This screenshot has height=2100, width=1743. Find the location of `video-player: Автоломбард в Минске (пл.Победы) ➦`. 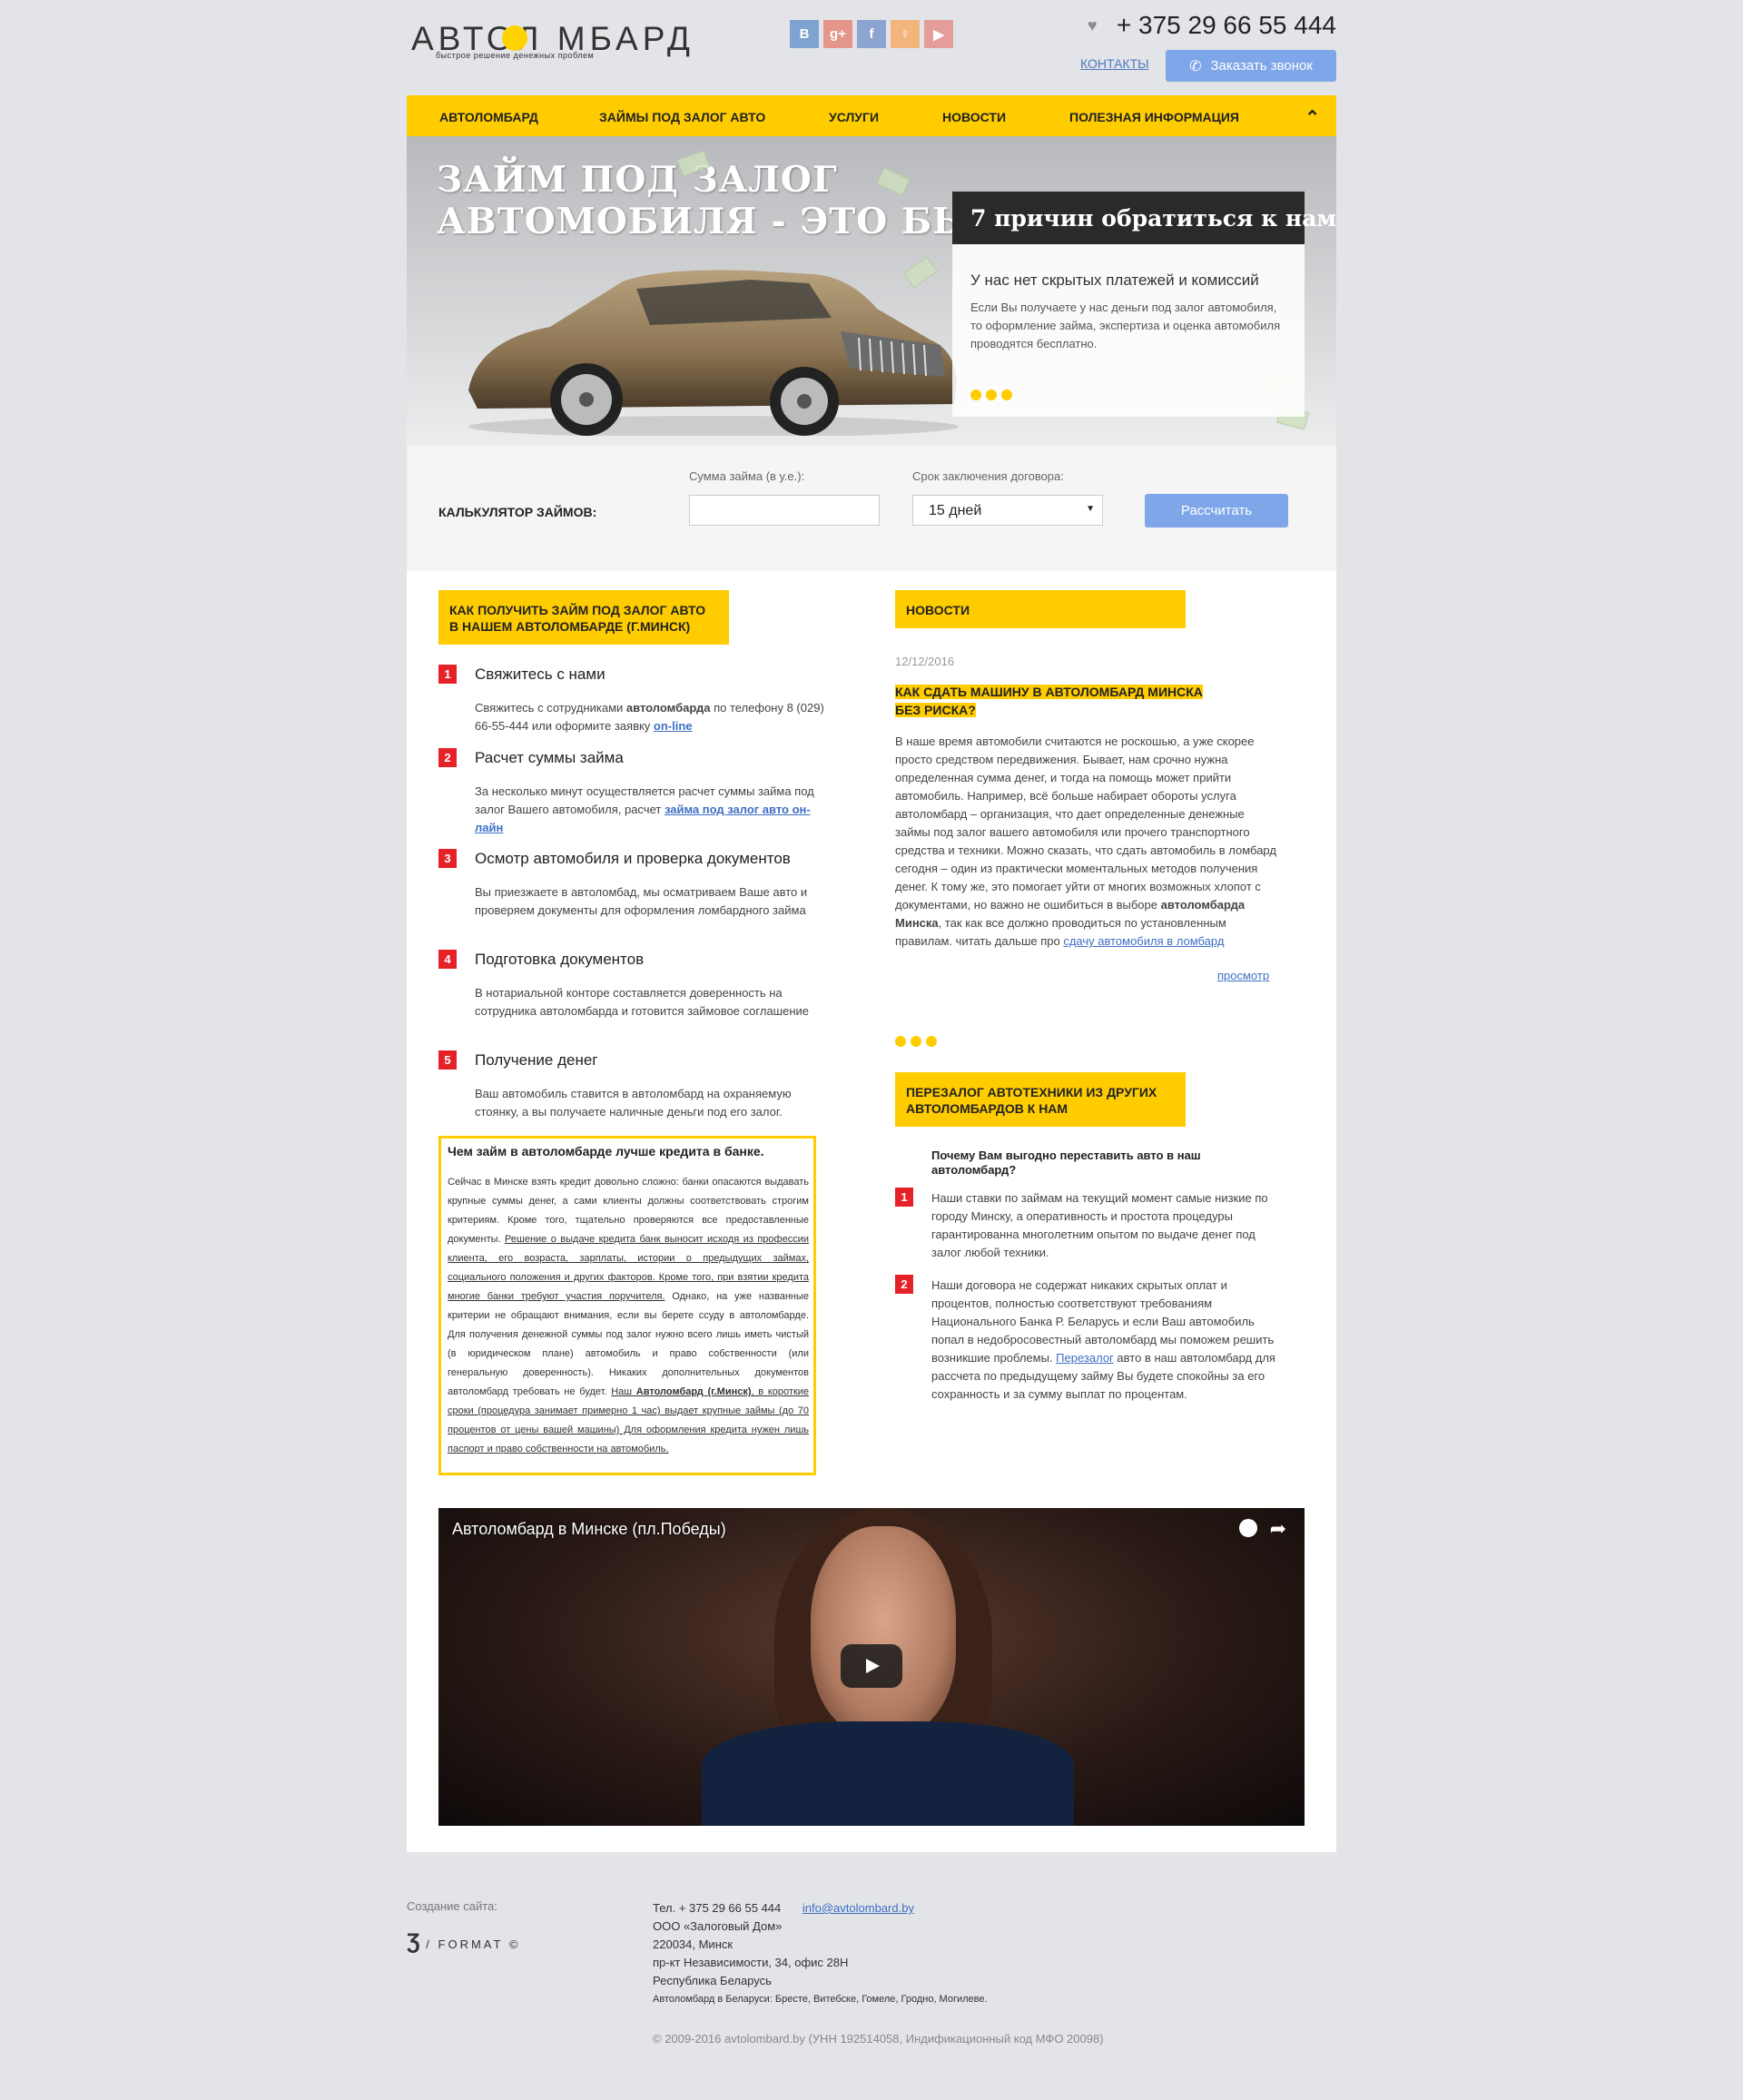

video-player: Автоломбард в Минске (пл.Победы) ➦ is located at coordinates (871, 1667).